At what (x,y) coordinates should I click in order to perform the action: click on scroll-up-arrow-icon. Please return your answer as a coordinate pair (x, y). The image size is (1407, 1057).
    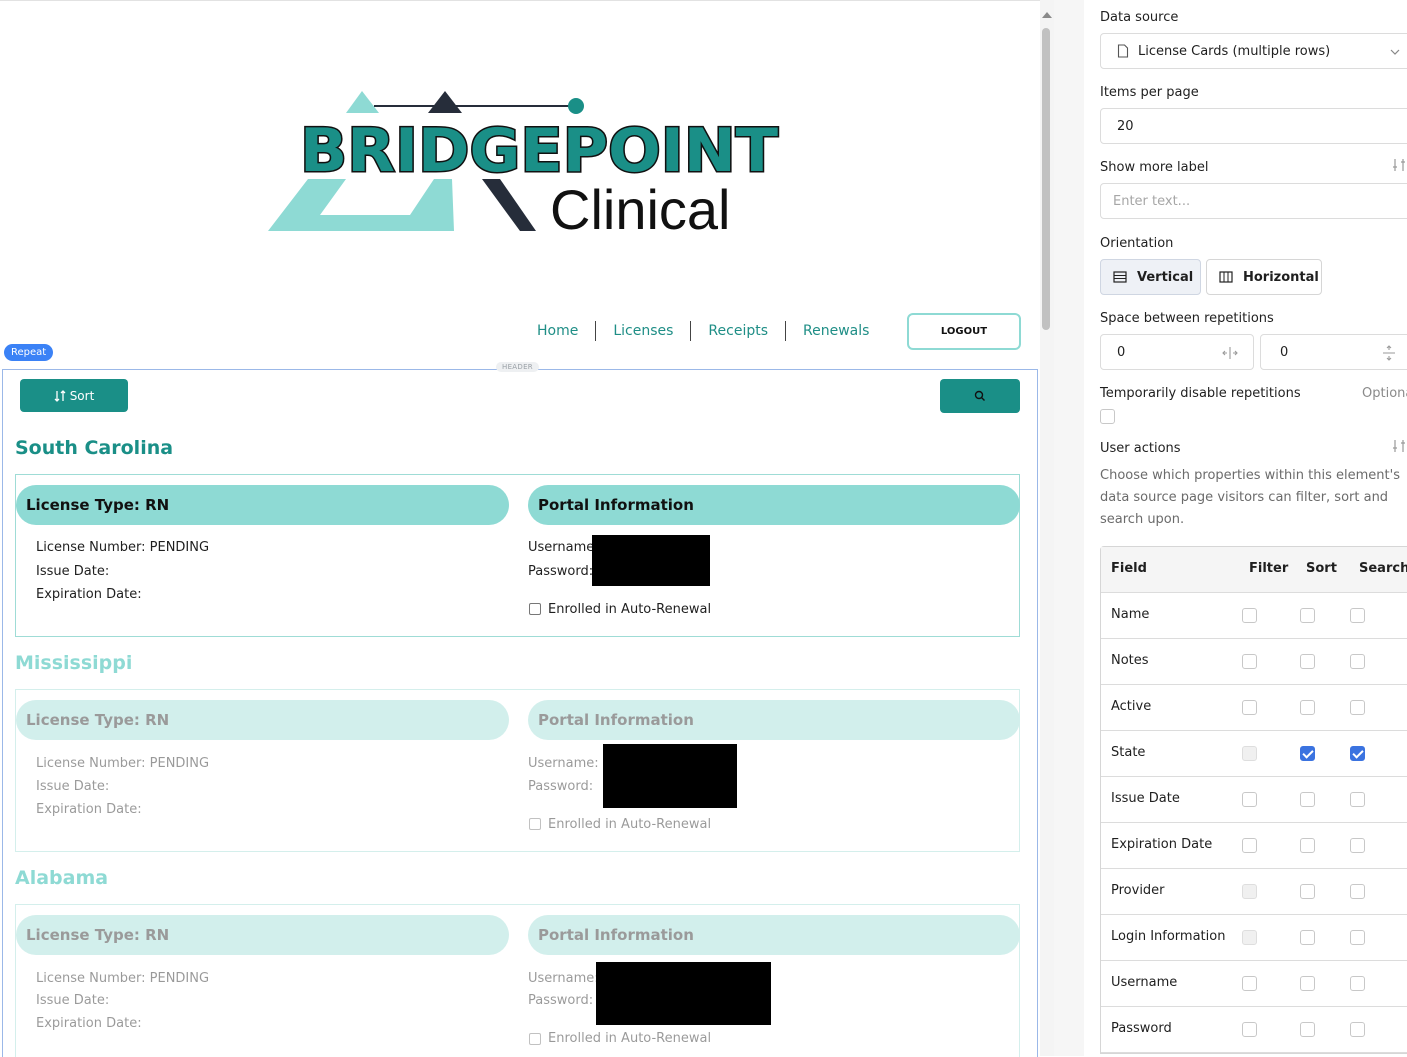
    Looking at the image, I should click on (1047, 15).